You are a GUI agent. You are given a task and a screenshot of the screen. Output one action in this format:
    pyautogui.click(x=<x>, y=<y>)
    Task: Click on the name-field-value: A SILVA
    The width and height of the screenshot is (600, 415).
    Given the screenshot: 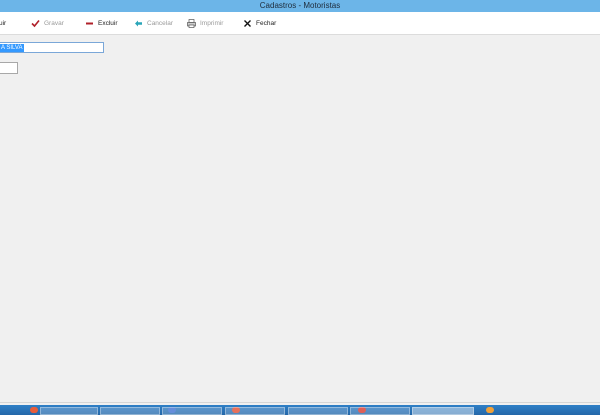 What is the action you would take?
    pyautogui.click(x=12, y=48)
    